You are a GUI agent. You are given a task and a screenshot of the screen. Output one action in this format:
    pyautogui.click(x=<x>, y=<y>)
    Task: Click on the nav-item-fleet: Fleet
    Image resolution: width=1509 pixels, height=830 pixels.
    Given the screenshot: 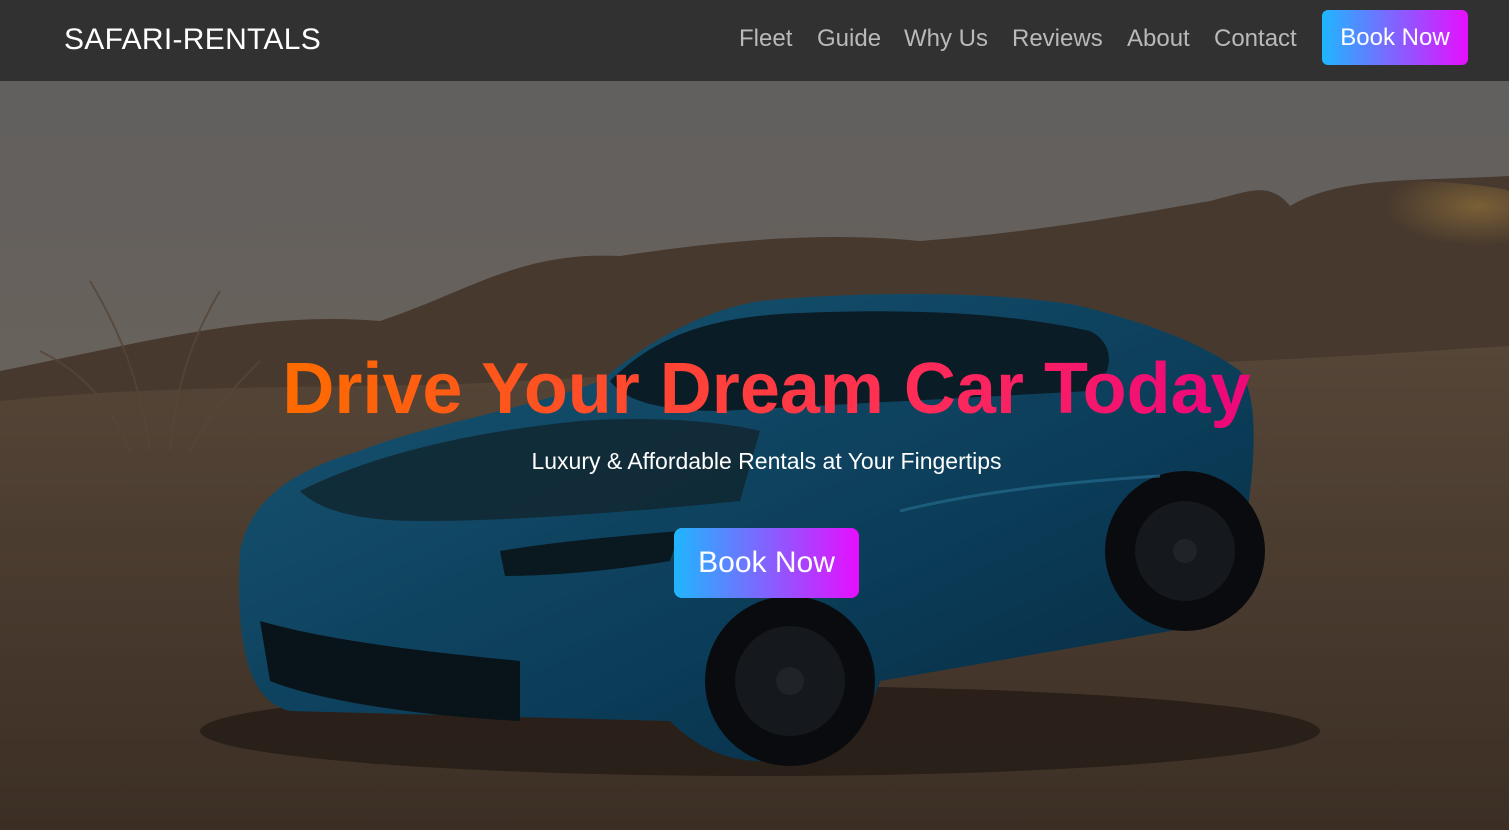 What is the action you would take?
    pyautogui.click(x=765, y=39)
    